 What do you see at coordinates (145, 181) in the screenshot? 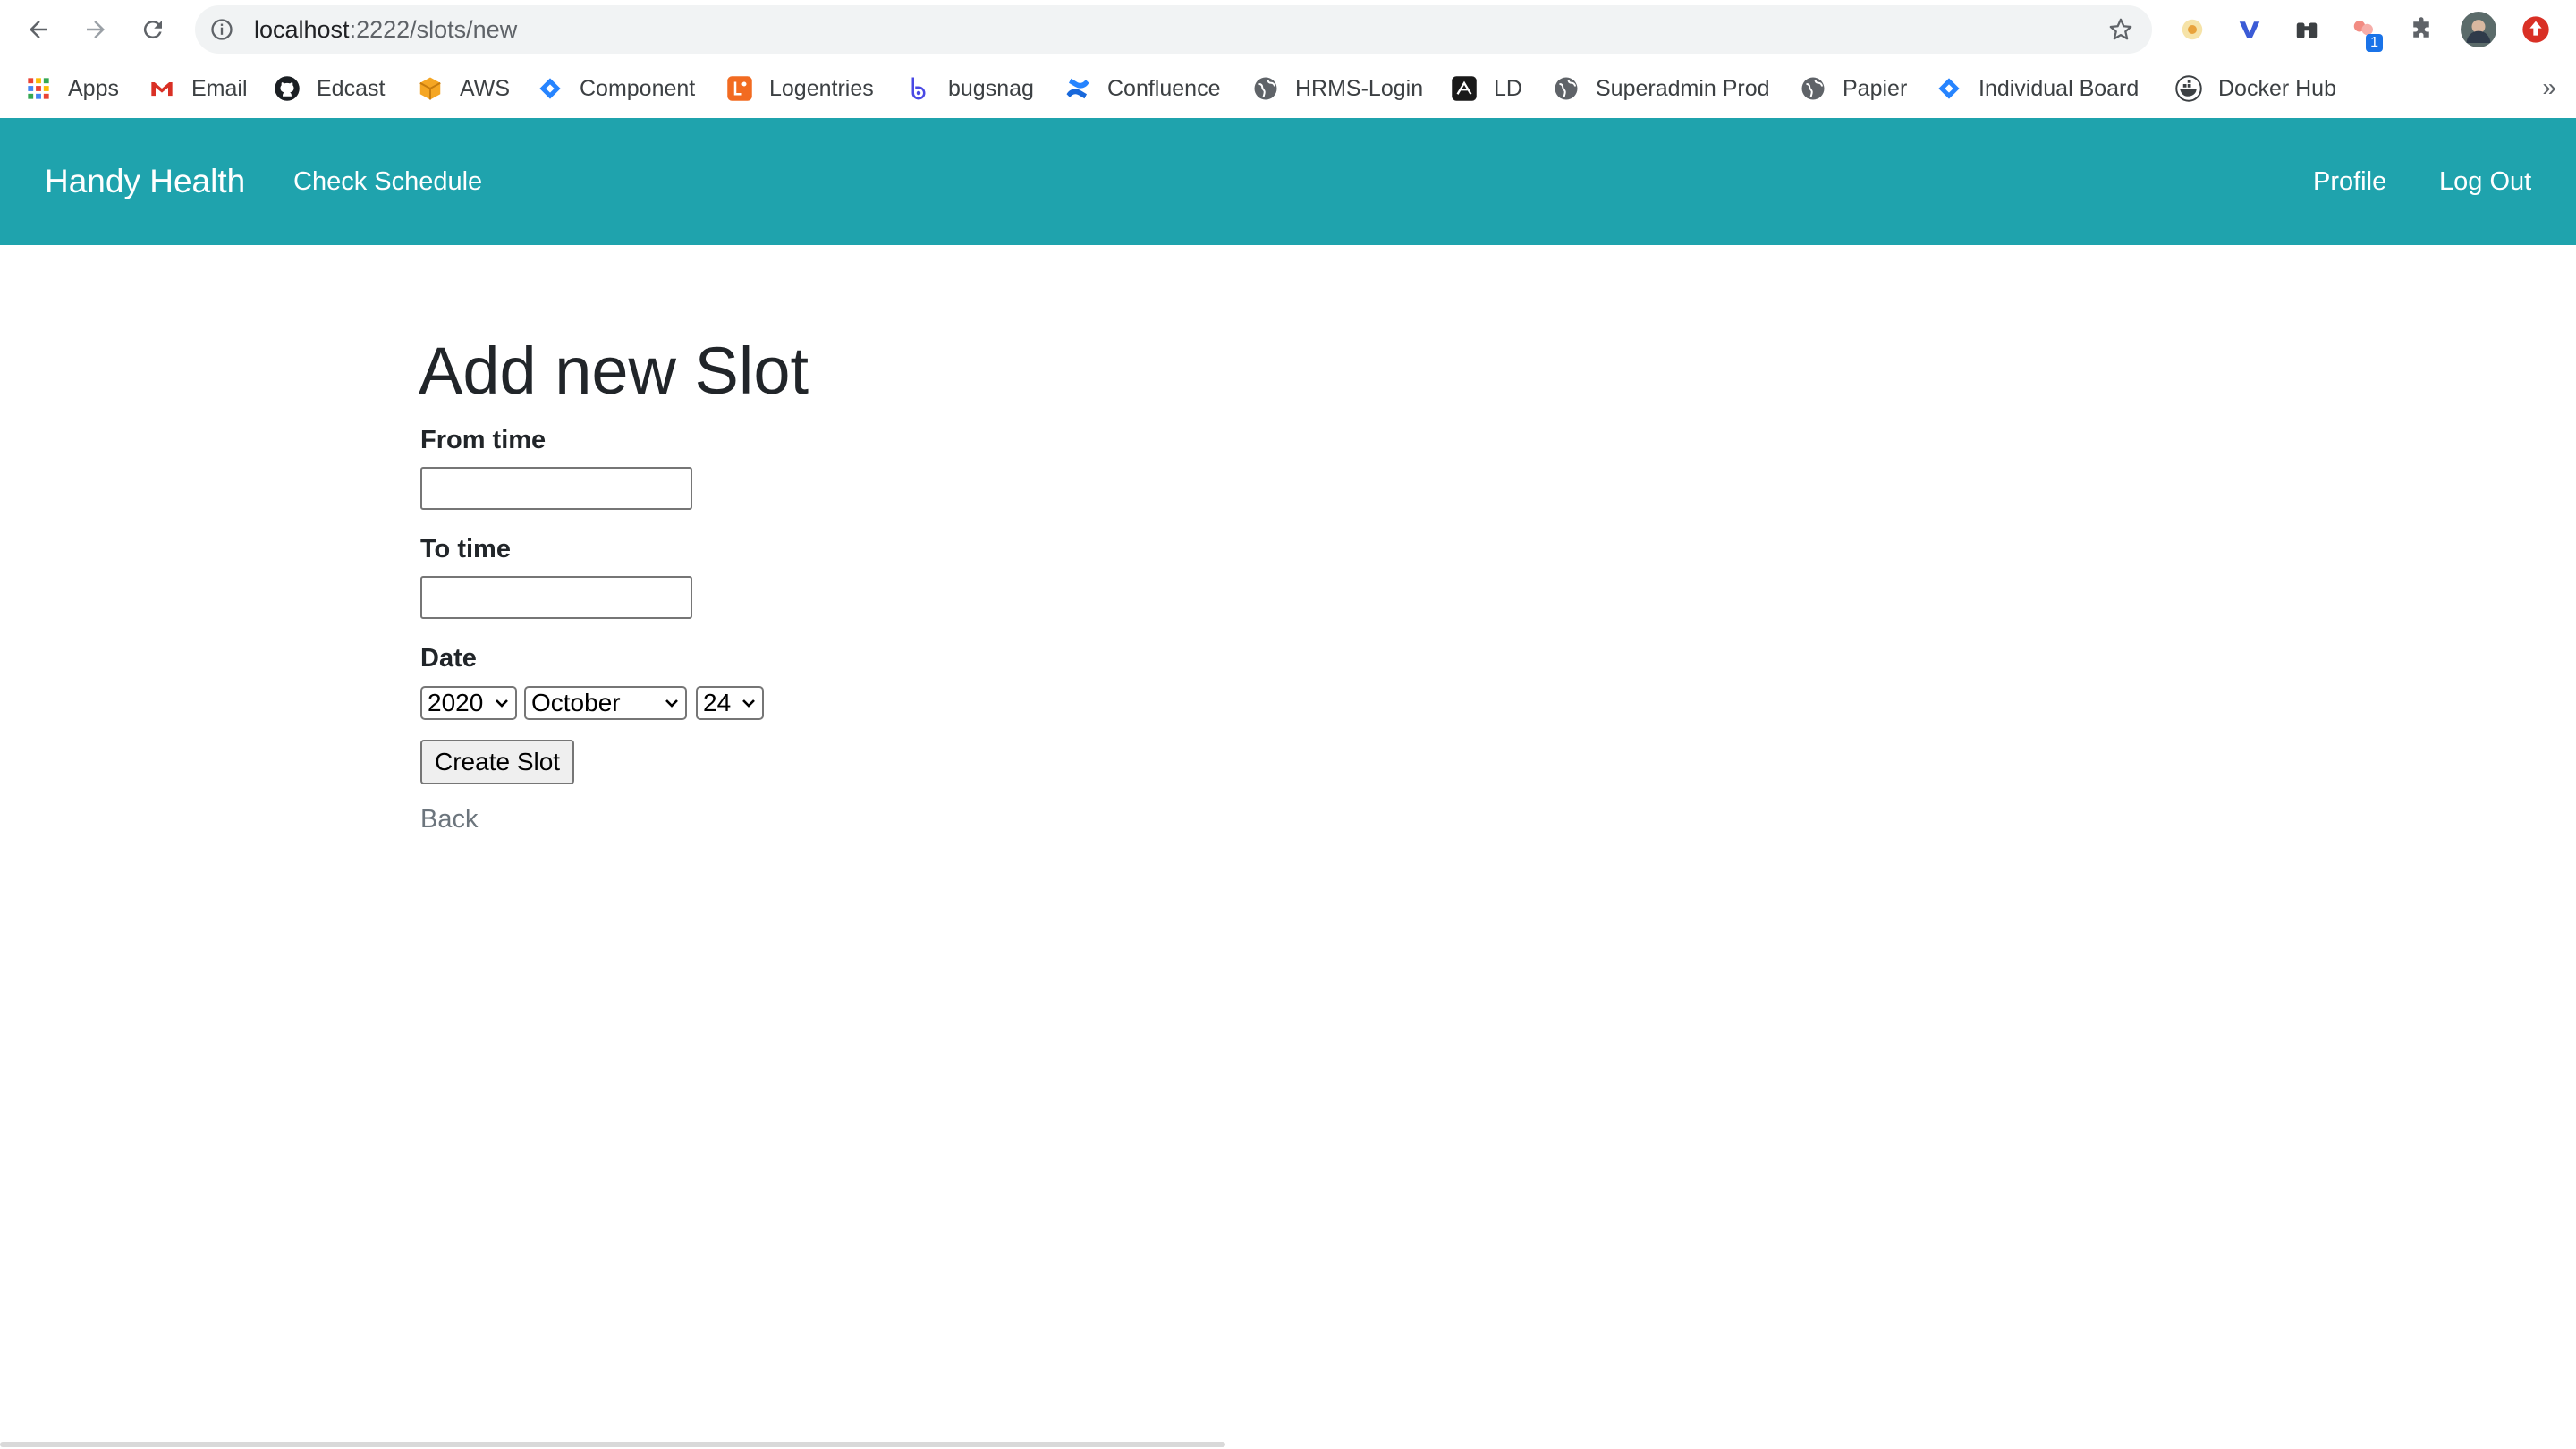
I see `brand-link: Handy Health` at bounding box center [145, 181].